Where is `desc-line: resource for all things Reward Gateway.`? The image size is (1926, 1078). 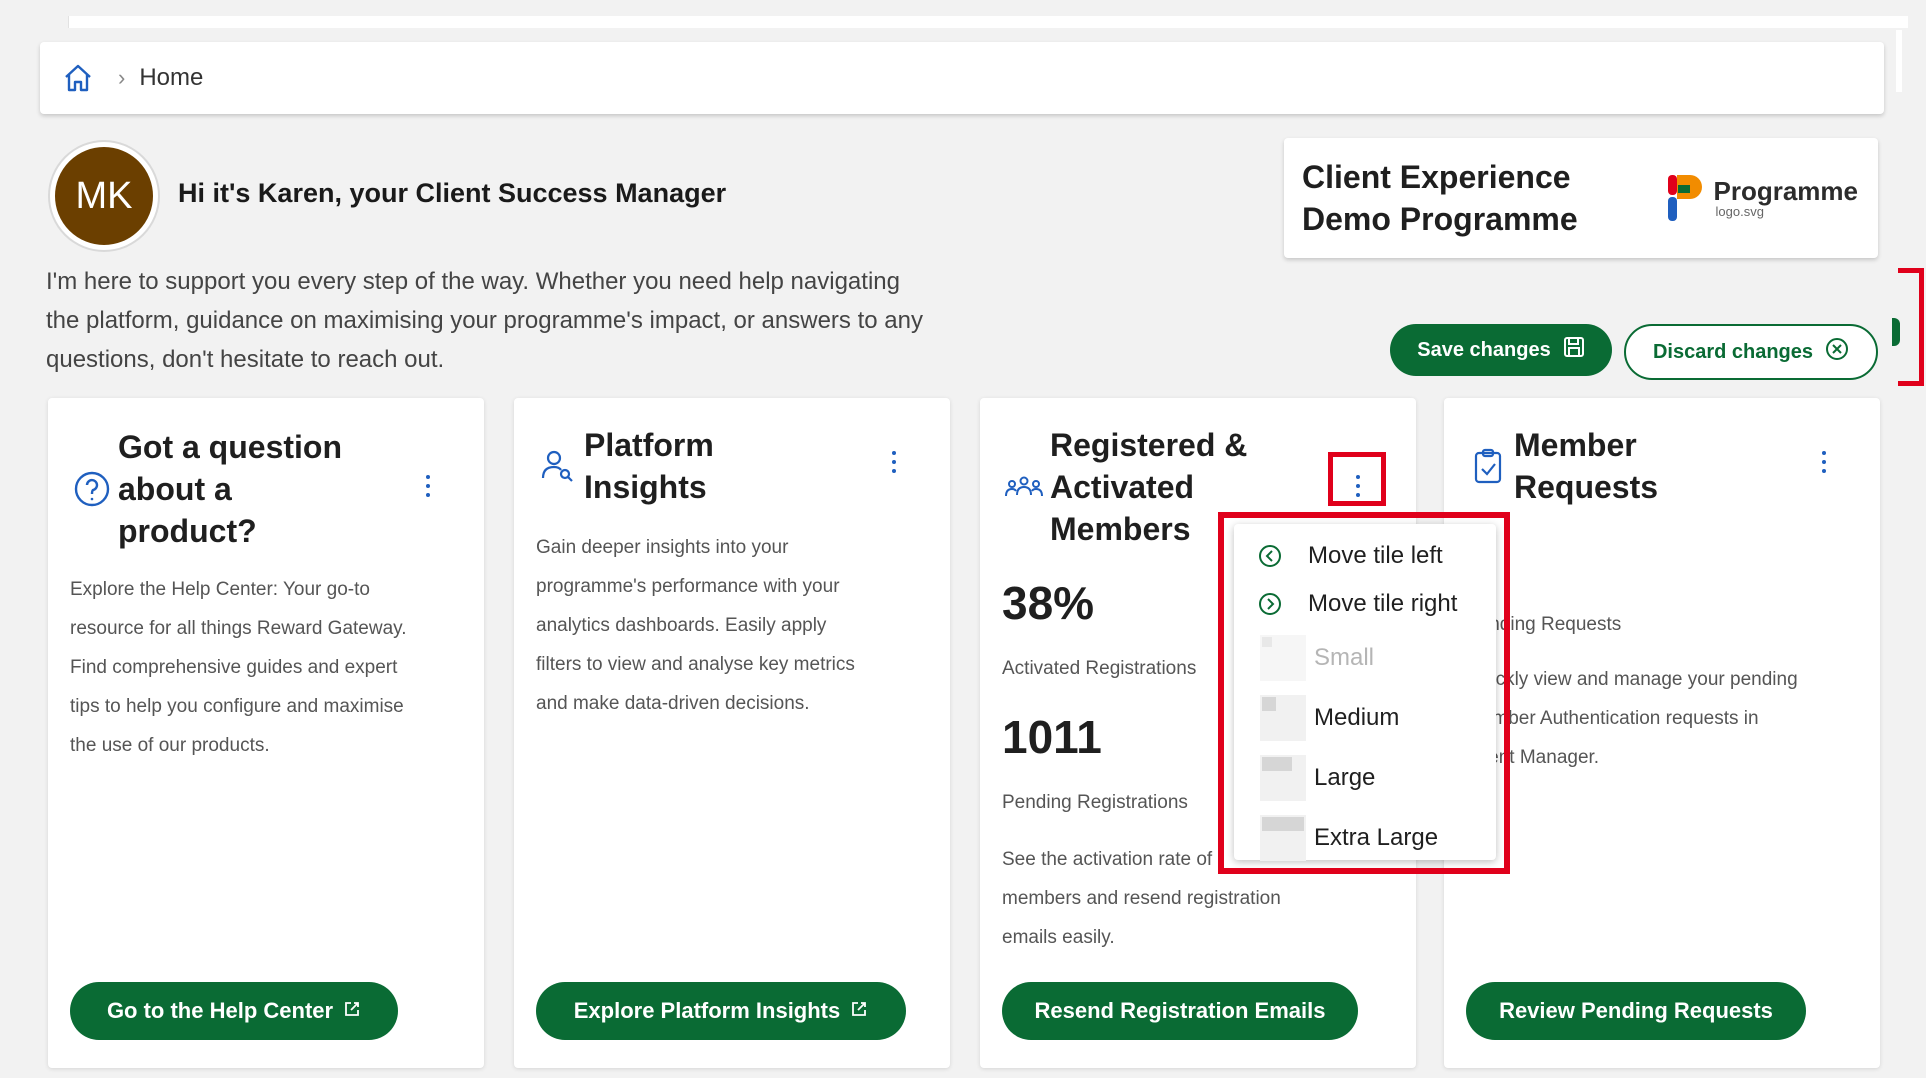 desc-line: resource for all things Reward Gateway. is located at coordinates (238, 628).